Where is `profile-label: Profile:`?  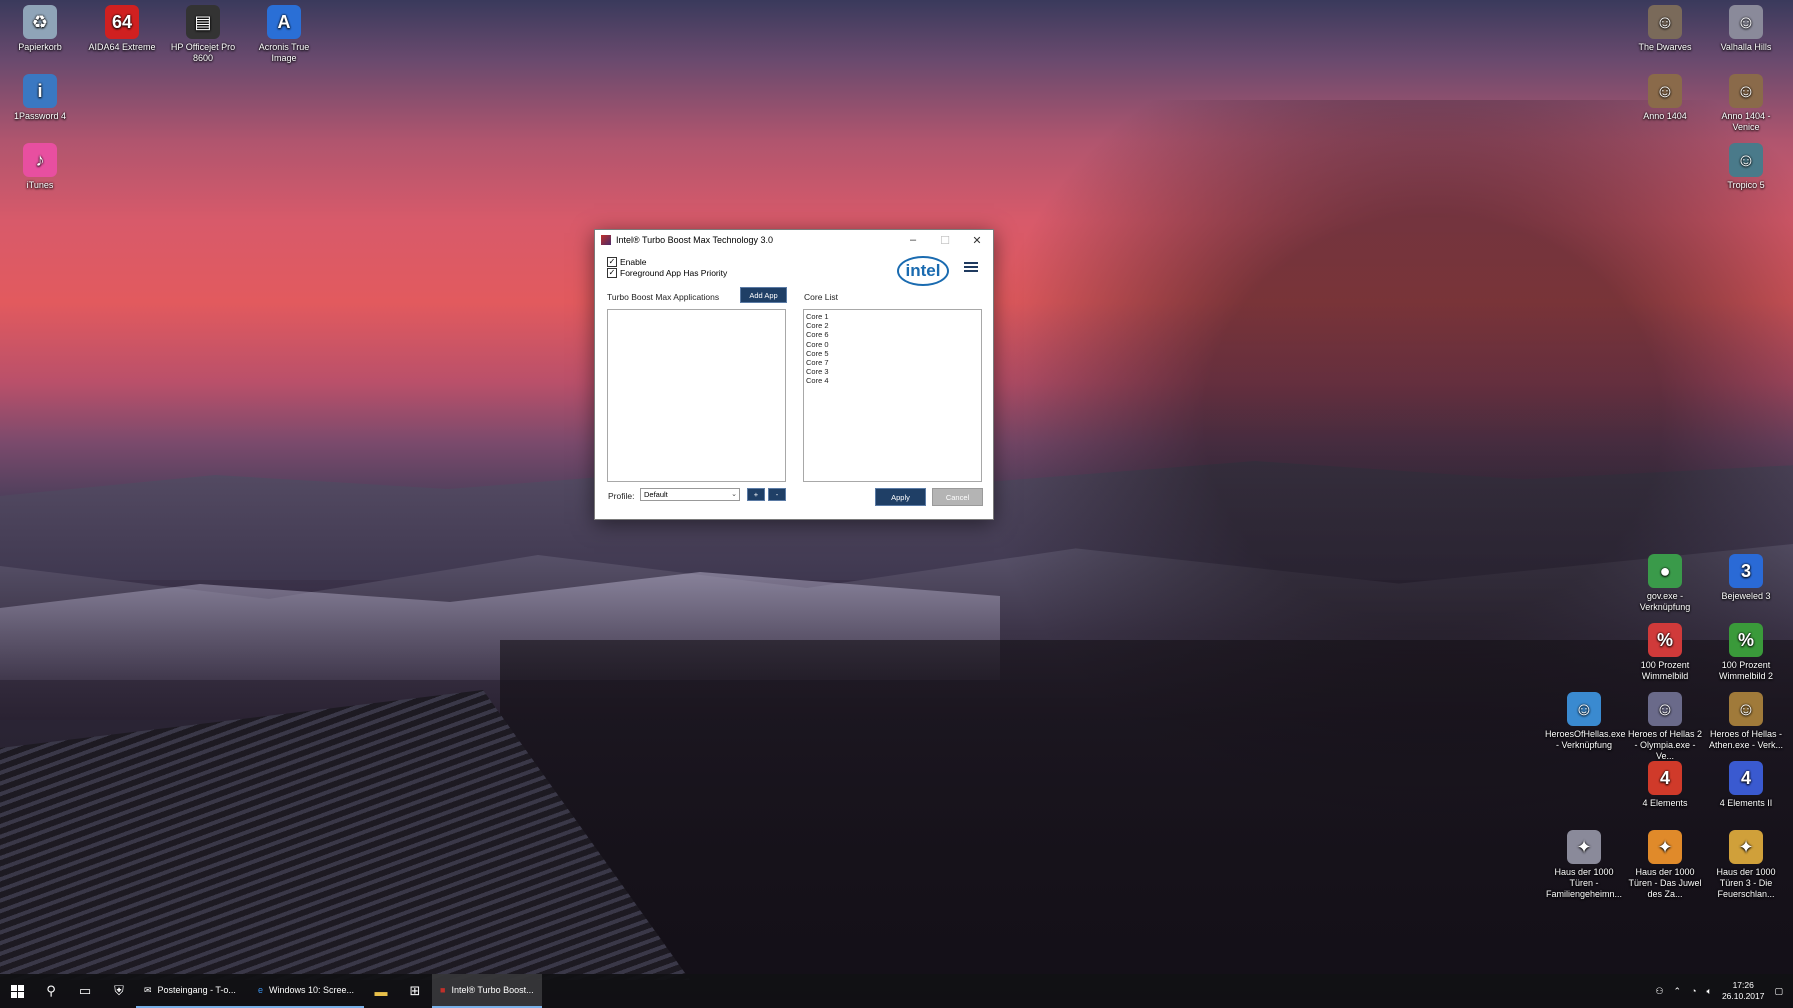
profile-label: Profile: is located at coordinates (621, 496).